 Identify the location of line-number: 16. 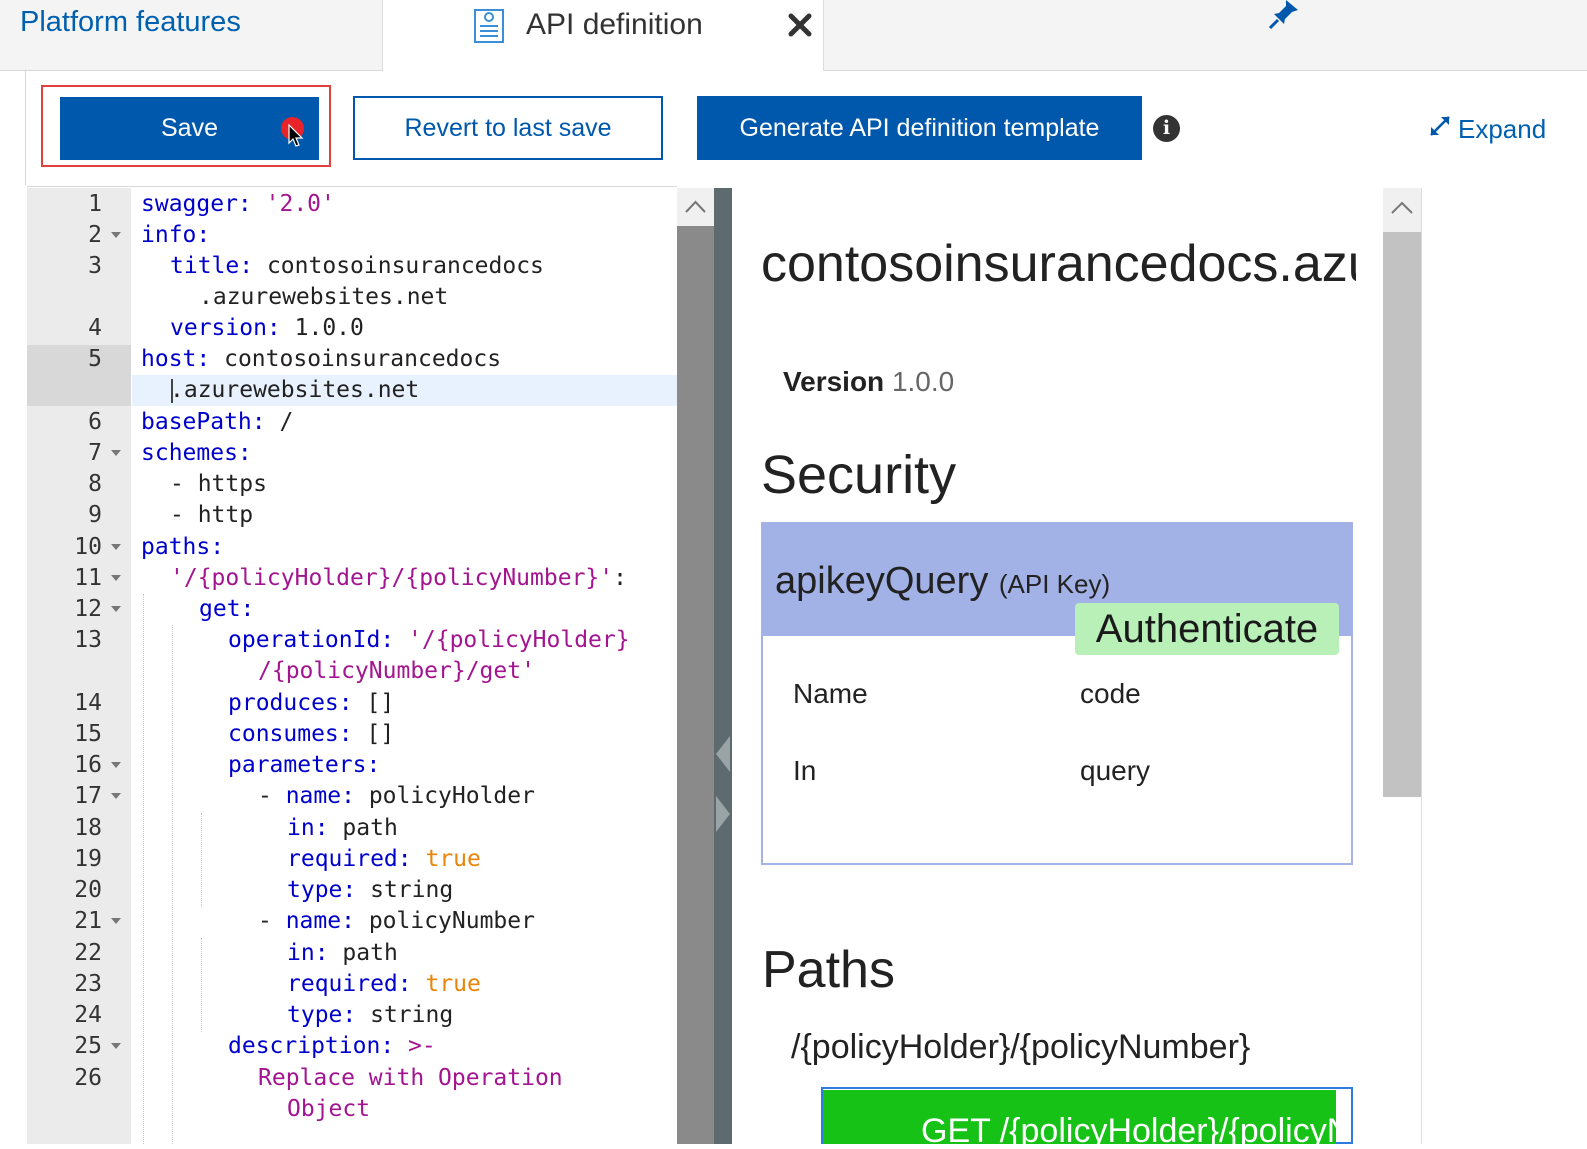
(88, 765).